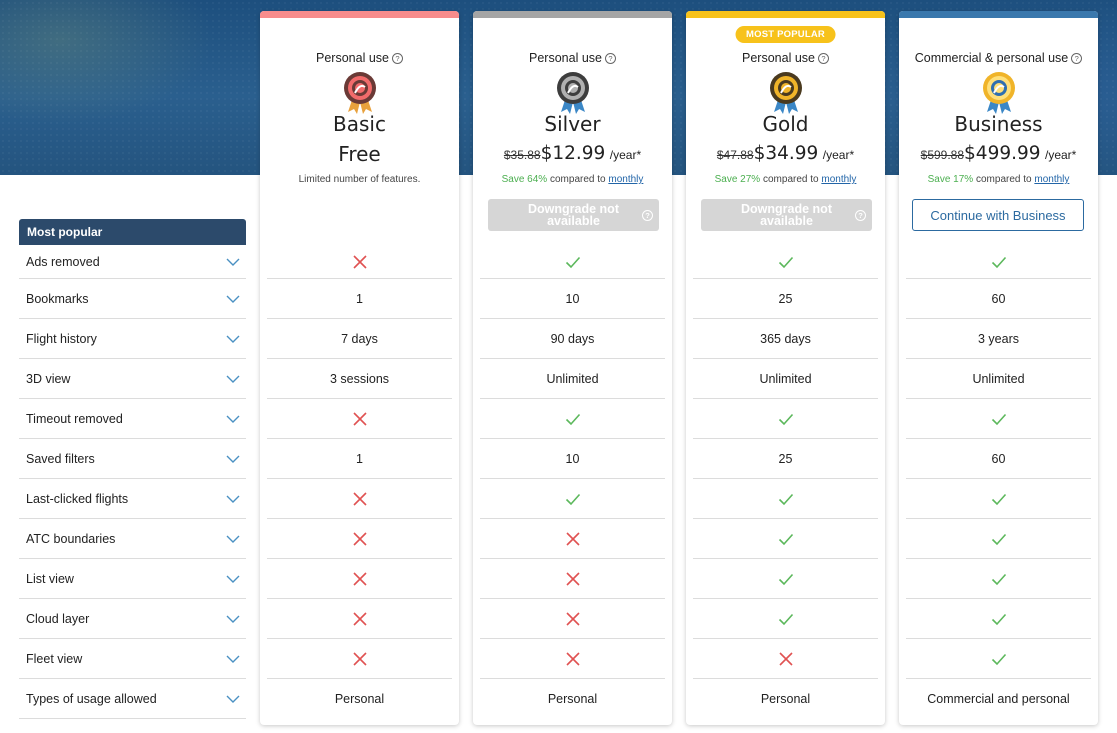 The height and width of the screenshot is (733, 1117). I want to click on feature-row: Ads removed, so click(132, 262).